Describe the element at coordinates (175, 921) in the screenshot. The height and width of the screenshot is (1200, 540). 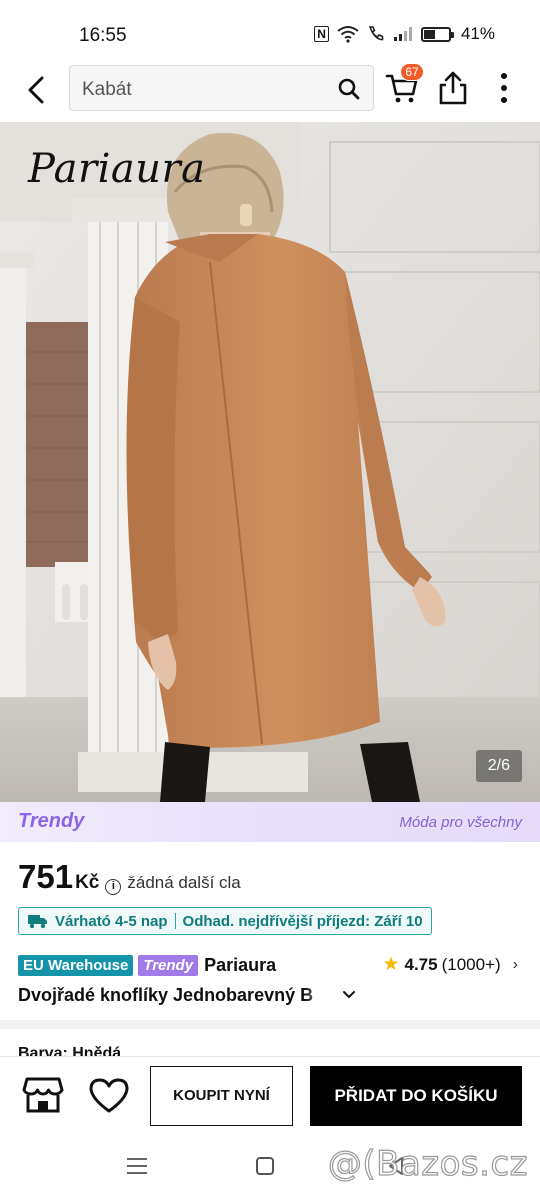
I see `delivery-separator` at that location.